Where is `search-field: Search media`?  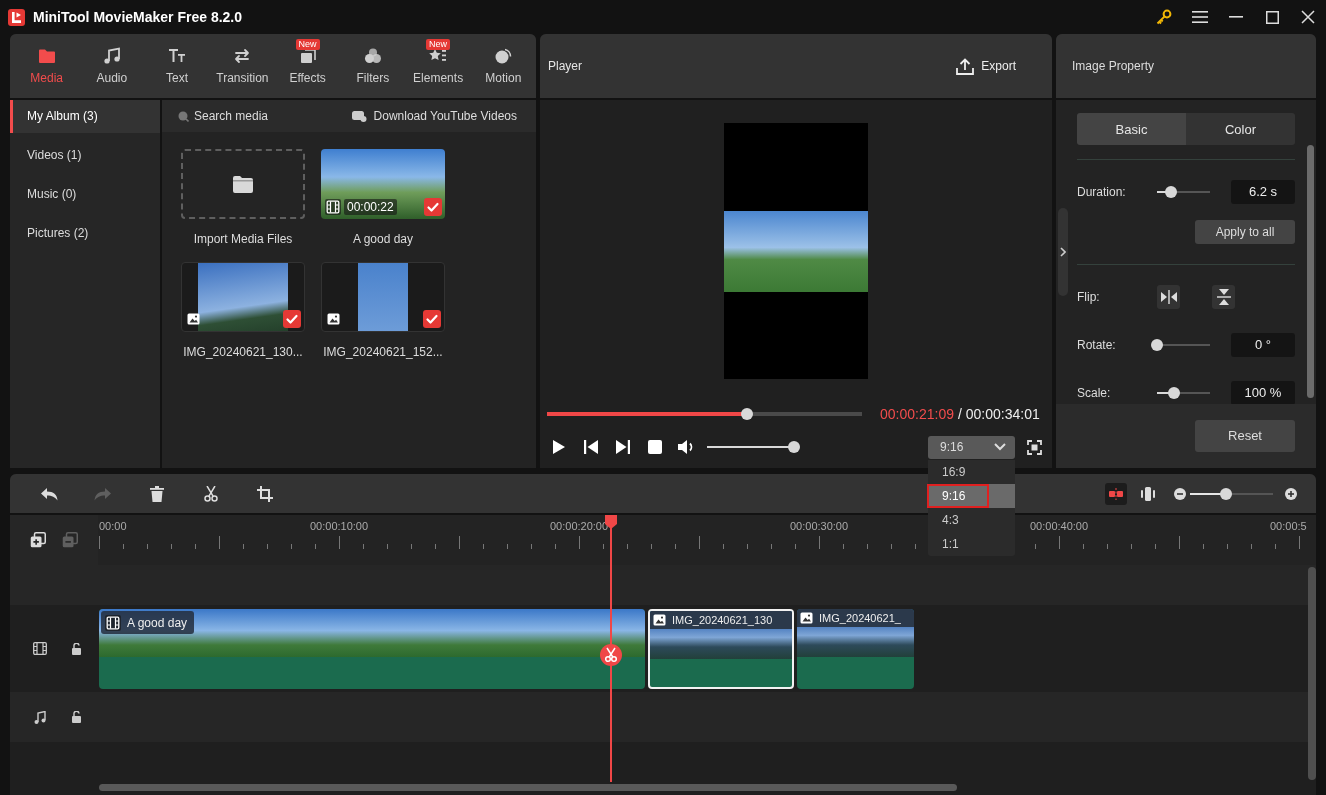
search-field: Search media is located at coordinates (254, 116).